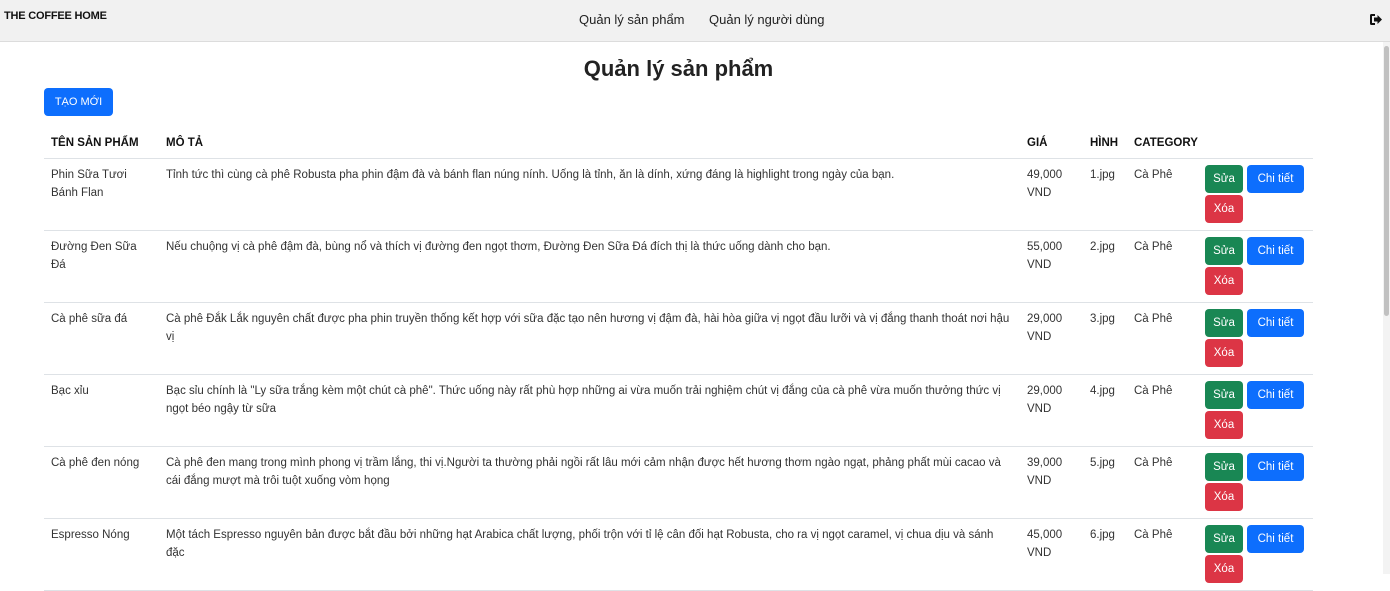  I want to click on nav-link-products: Quản lý sản phẩm, so click(632, 19).